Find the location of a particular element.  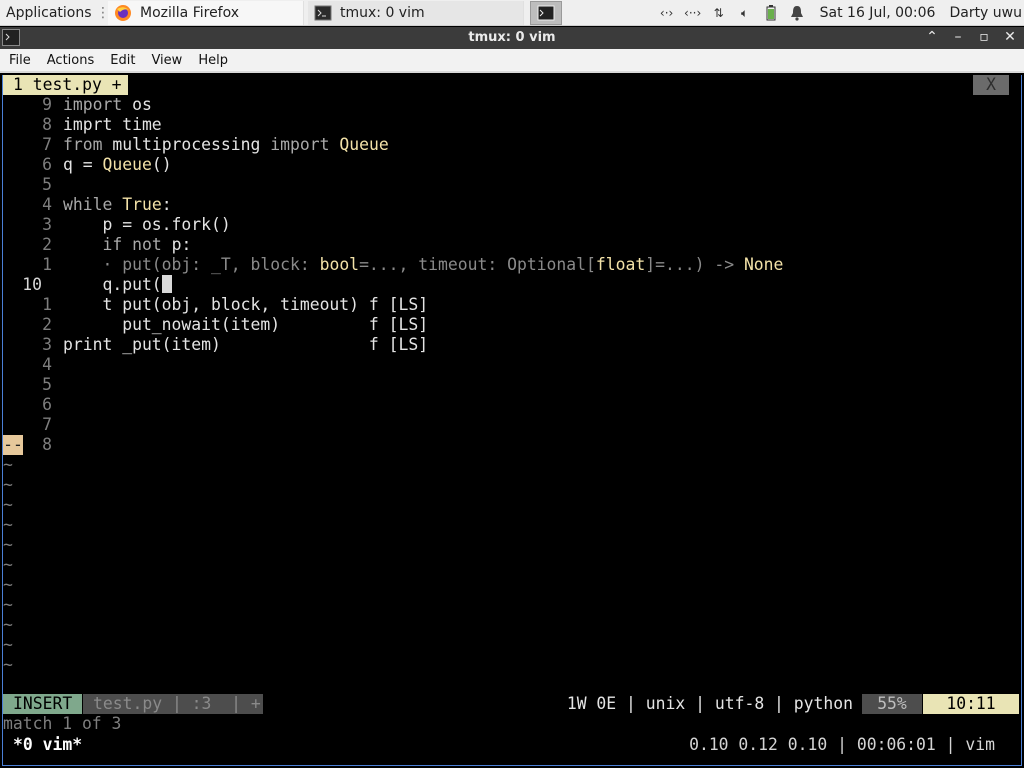

volume-icon: 🔈︎ is located at coordinates (745, 13).